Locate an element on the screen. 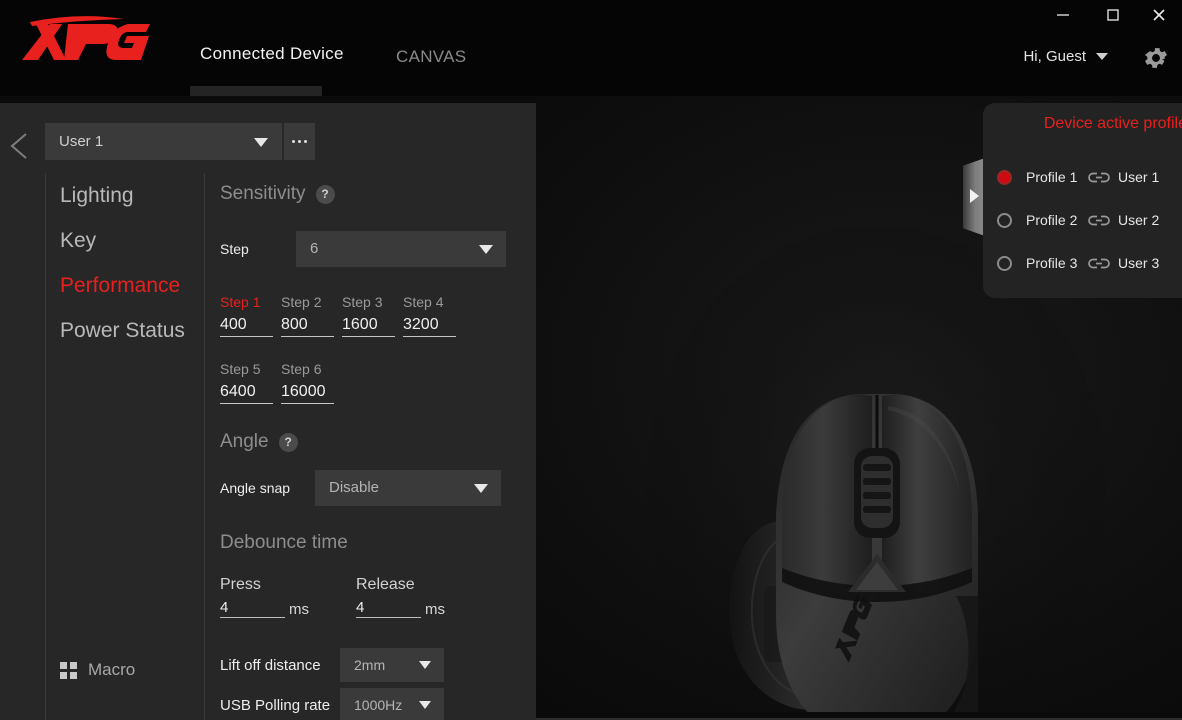  step-count-select: 6 is located at coordinates (401, 249).